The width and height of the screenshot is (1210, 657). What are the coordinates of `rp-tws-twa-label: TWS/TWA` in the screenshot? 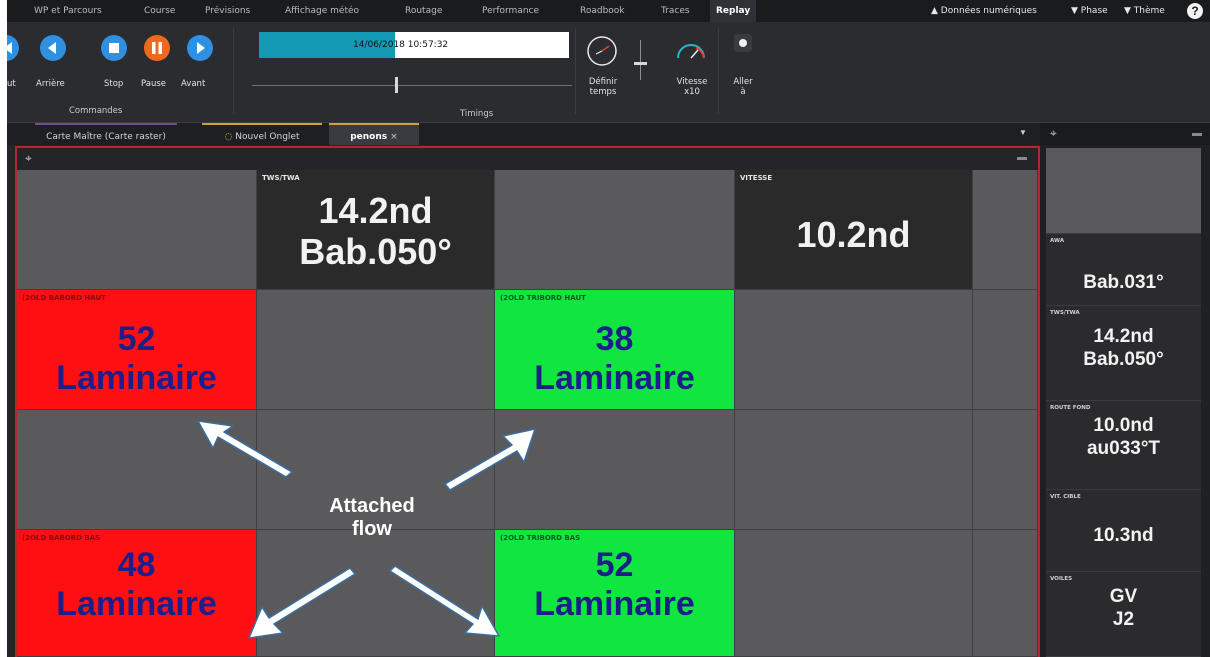 It's located at (1065, 313).